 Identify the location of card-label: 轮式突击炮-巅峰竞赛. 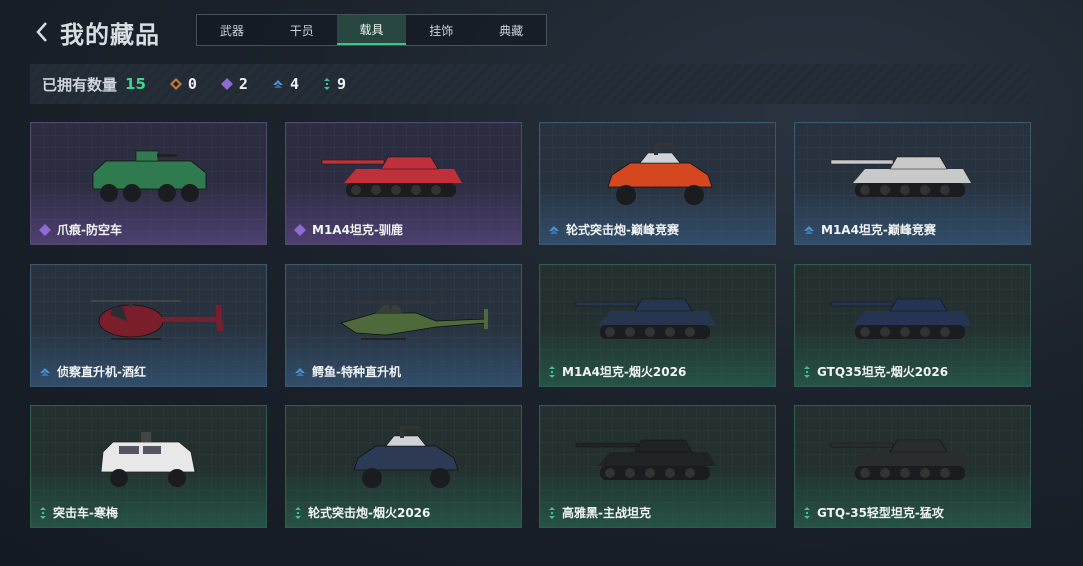
(613, 229).